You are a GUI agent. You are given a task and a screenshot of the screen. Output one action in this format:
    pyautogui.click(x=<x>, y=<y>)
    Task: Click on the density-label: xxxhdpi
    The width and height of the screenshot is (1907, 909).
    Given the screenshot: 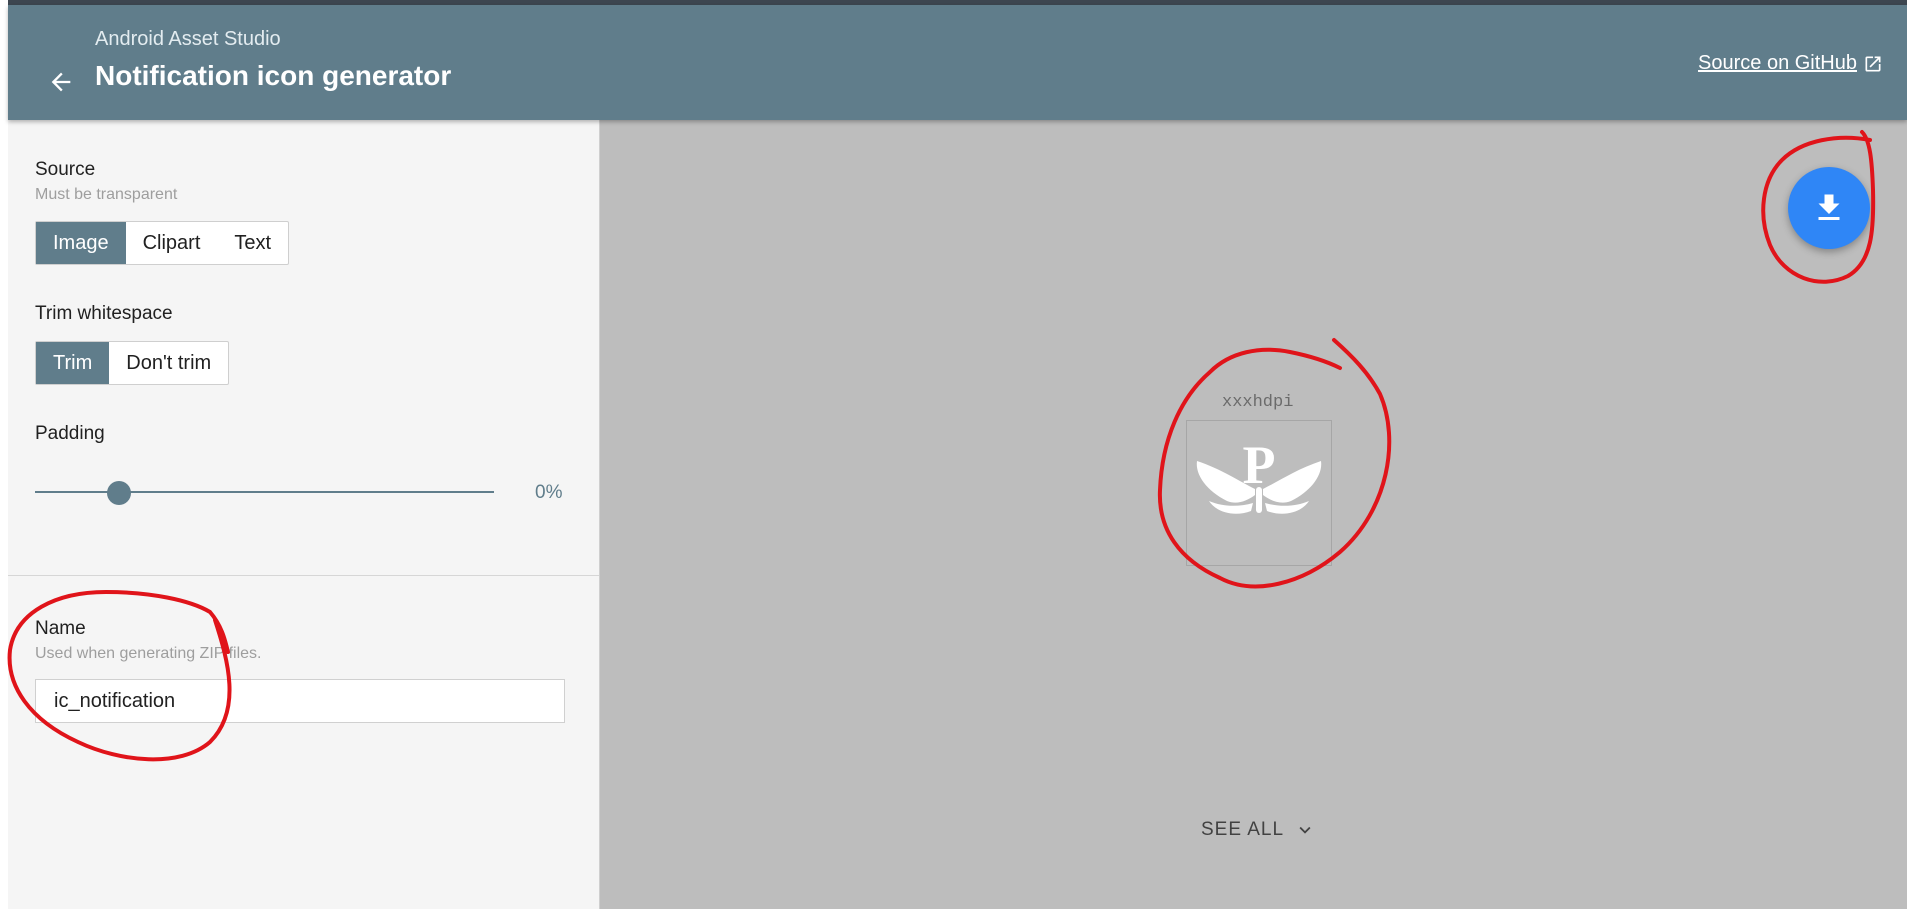 What is the action you would take?
    pyautogui.click(x=1258, y=402)
    